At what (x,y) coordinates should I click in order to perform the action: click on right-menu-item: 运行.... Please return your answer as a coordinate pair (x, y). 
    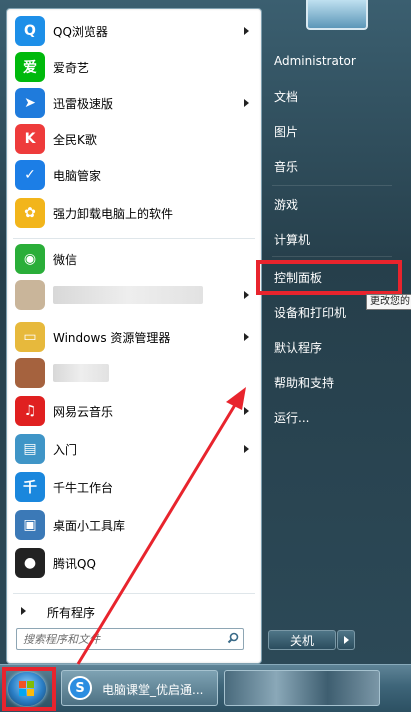
    Looking at the image, I should click on (335, 417).